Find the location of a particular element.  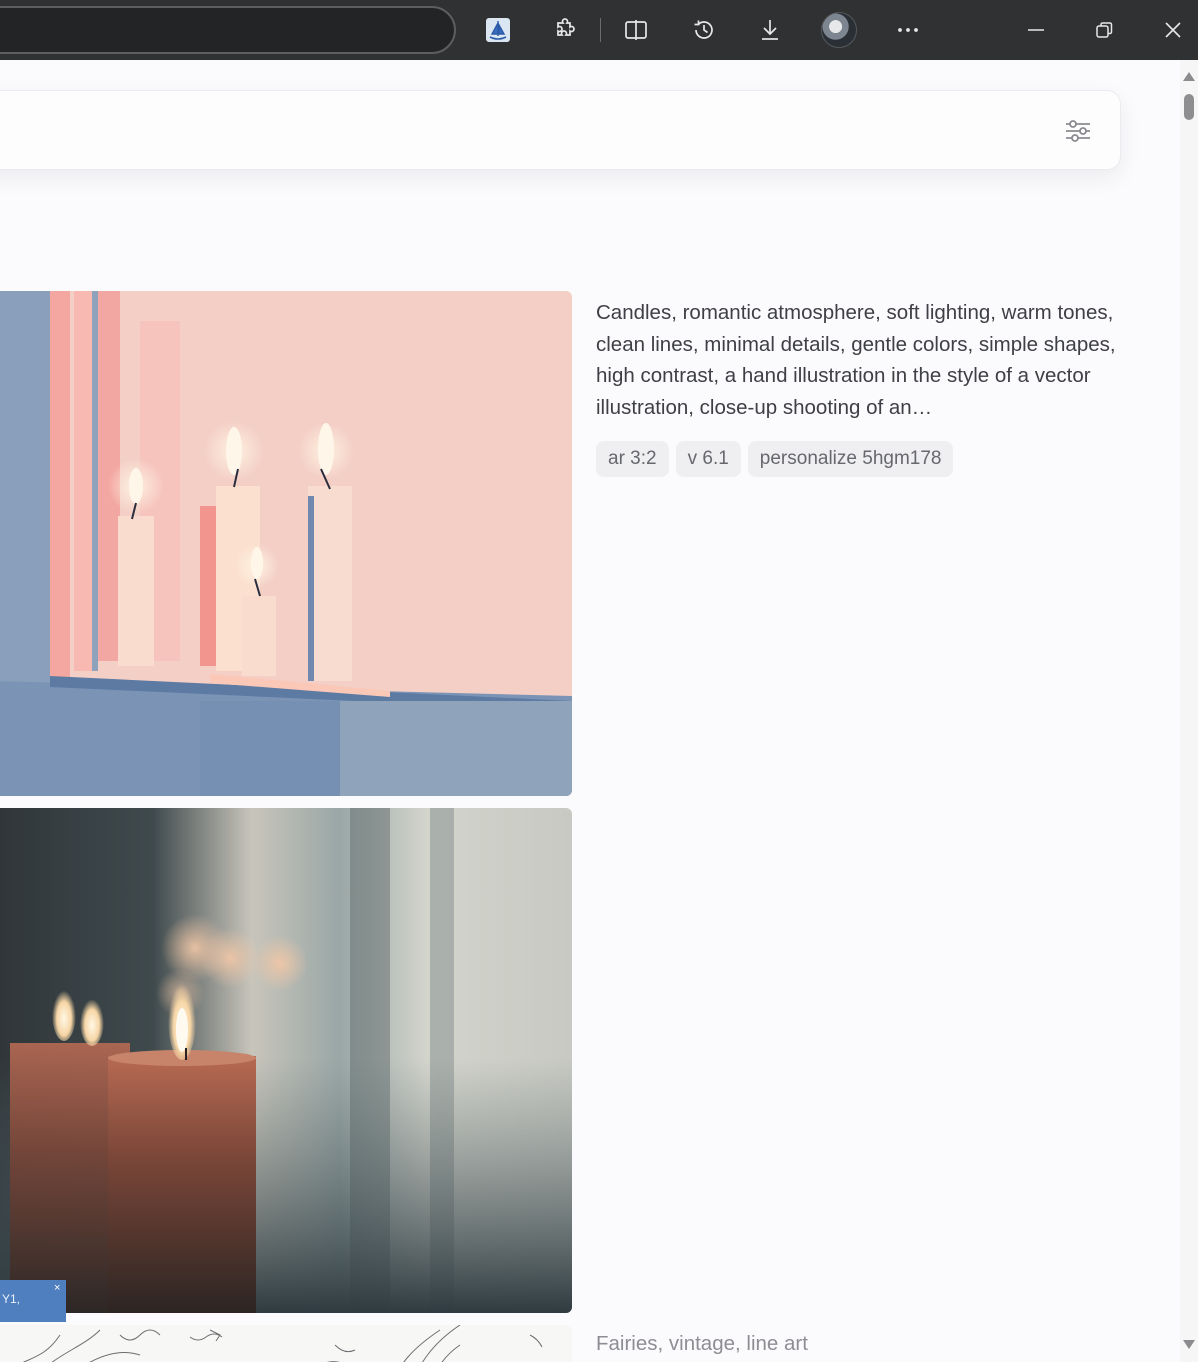

address-bar is located at coordinates (228, 30).